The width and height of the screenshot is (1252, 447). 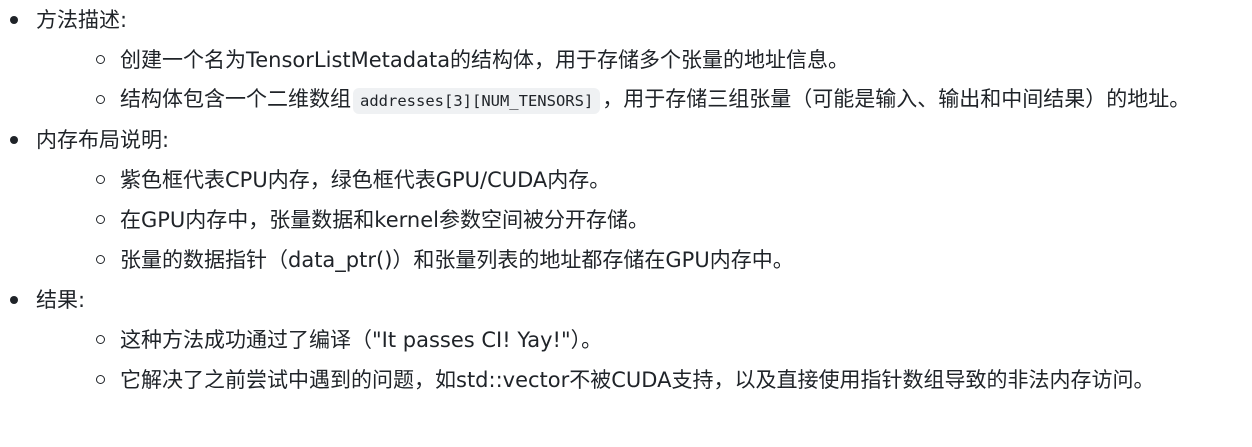 What do you see at coordinates (477, 101) in the screenshot?
I see `inline-code: addresses[3][NUM_TENSORS]` at bounding box center [477, 101].